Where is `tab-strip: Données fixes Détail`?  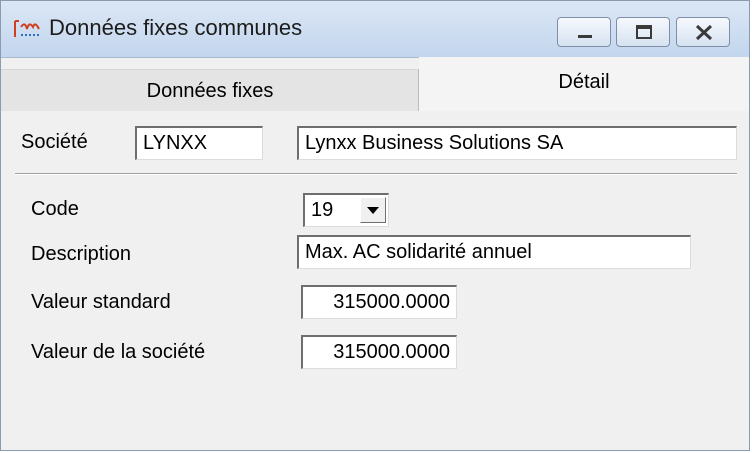 tab-strip: Données fixes Détail is located at coordinates (375, 84).